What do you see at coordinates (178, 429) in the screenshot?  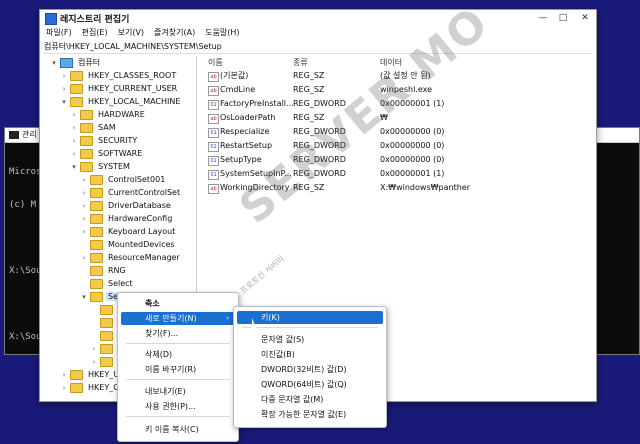 I see `menu-item-copy-key-name: 키 이름 복사(C)` at bounding box center [178, 429].